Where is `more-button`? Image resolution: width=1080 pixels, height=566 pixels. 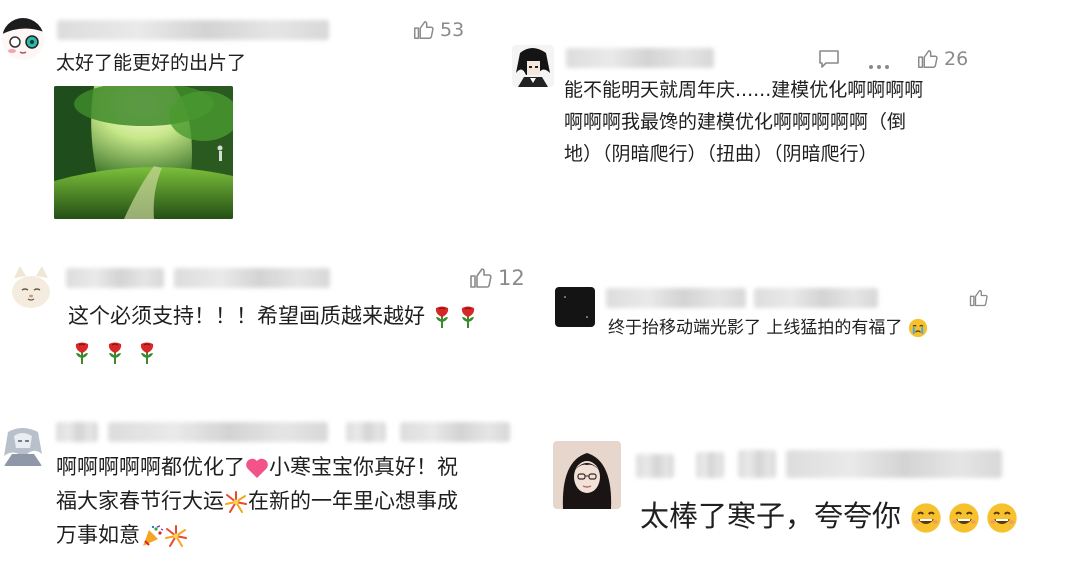 more-button is located at coordinates (879, 64).